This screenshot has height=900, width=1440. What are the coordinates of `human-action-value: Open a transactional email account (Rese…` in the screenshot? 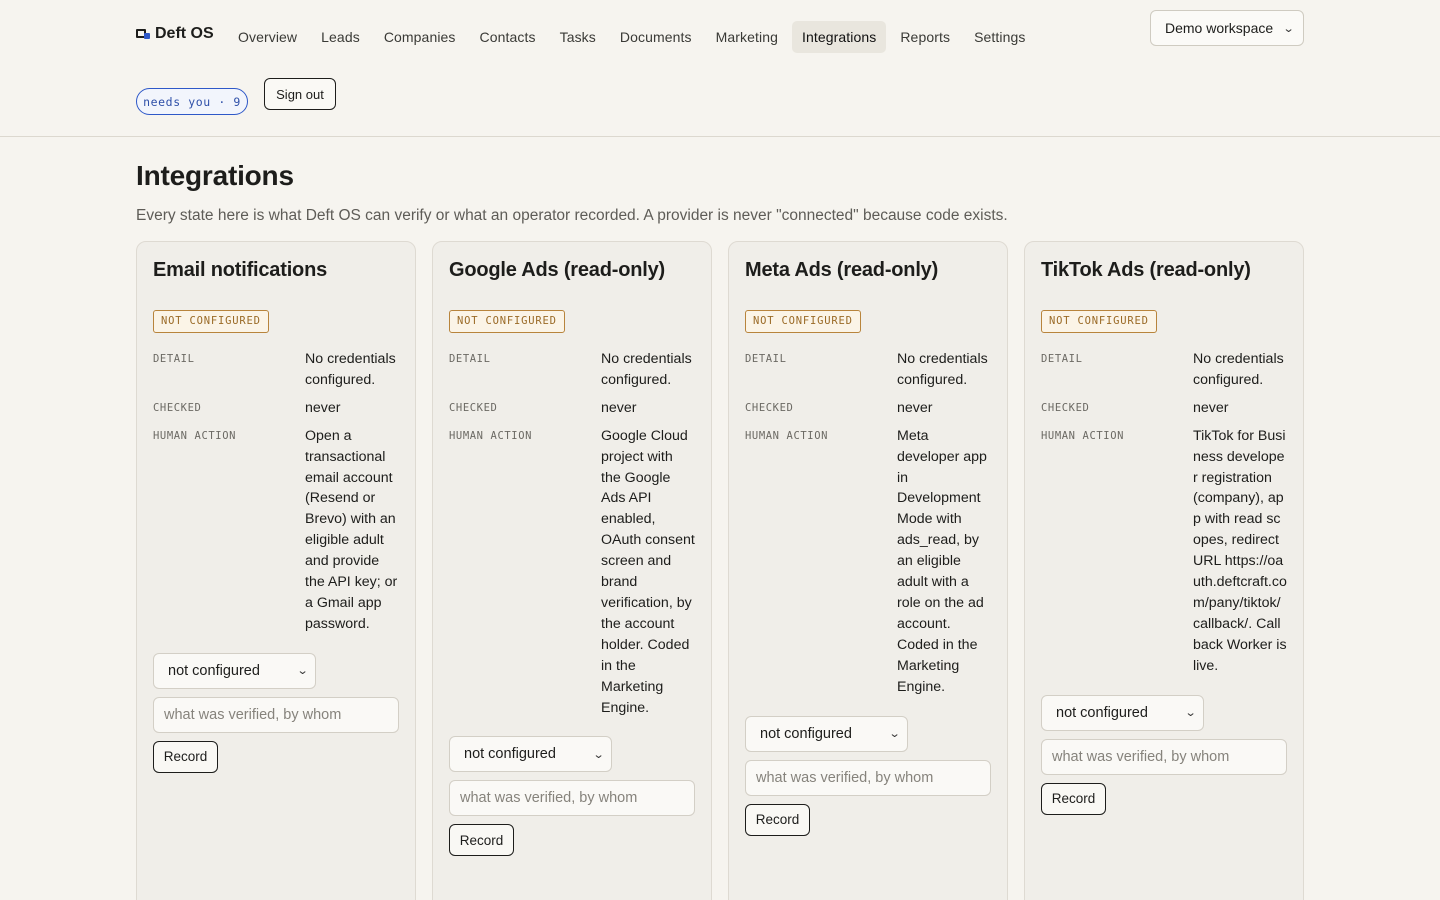 It's located at (351, 529).